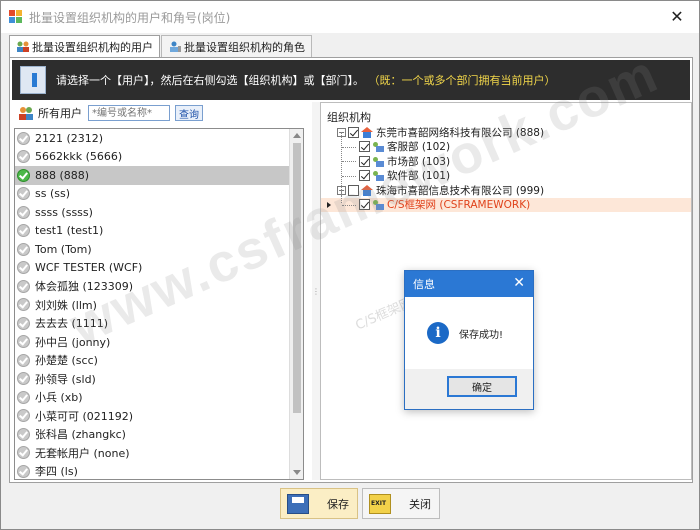 The image size is (700, 530). What do you see at coordinates (23, 175) in the screenshot?
I see `check-circle-icon` at bounding box center [23, 175].